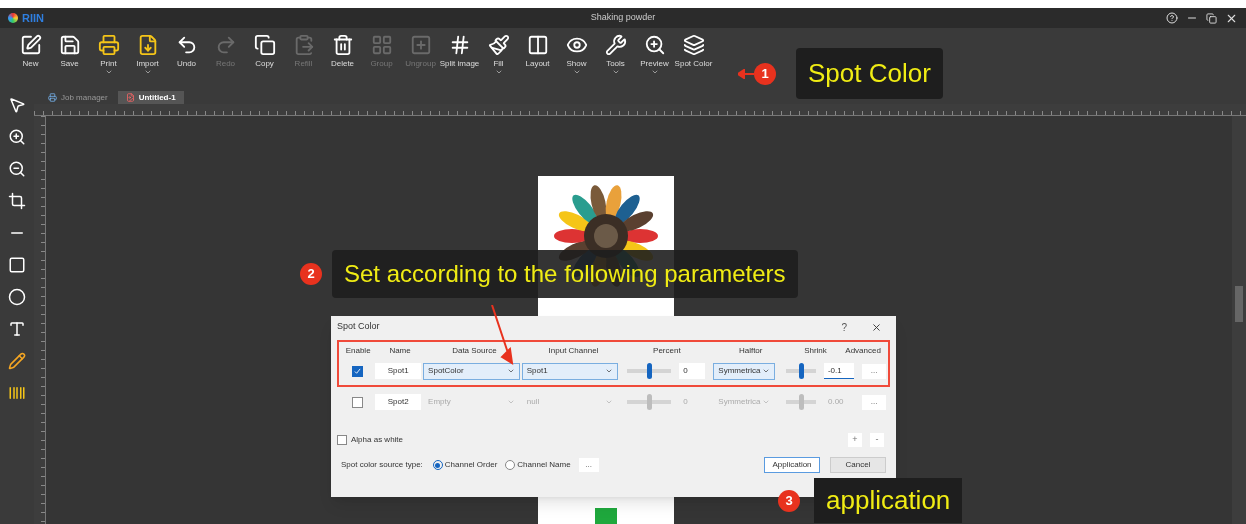 This screenshot has width=1246, height=524. What do you see at coordinates (876, 327) in the screenshot?
I see `close-icon` at bounding box center [876, 327].